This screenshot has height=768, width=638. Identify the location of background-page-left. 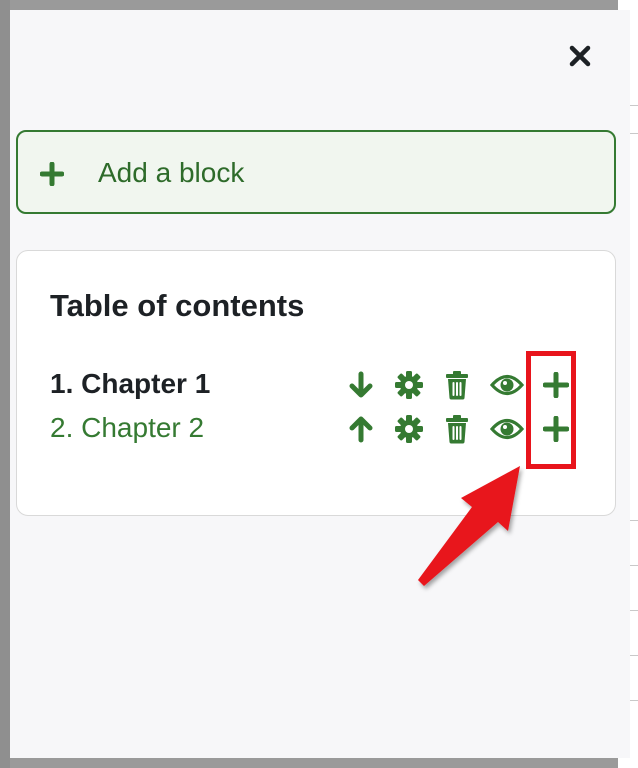
(5, 384).